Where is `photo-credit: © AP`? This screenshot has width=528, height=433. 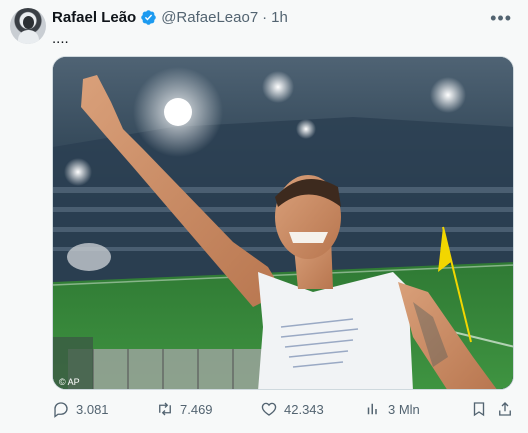
photo-credit: © AP is located at coordinates (69, 382).